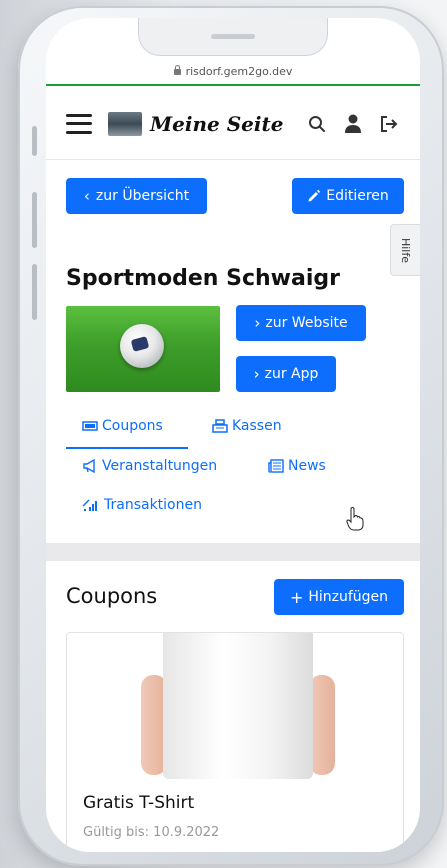  What do you see at coordinates (139, 803) in the screenshot?
I see `coupon-title: Gratis T-Shirt` at bounding box center [139, 803].